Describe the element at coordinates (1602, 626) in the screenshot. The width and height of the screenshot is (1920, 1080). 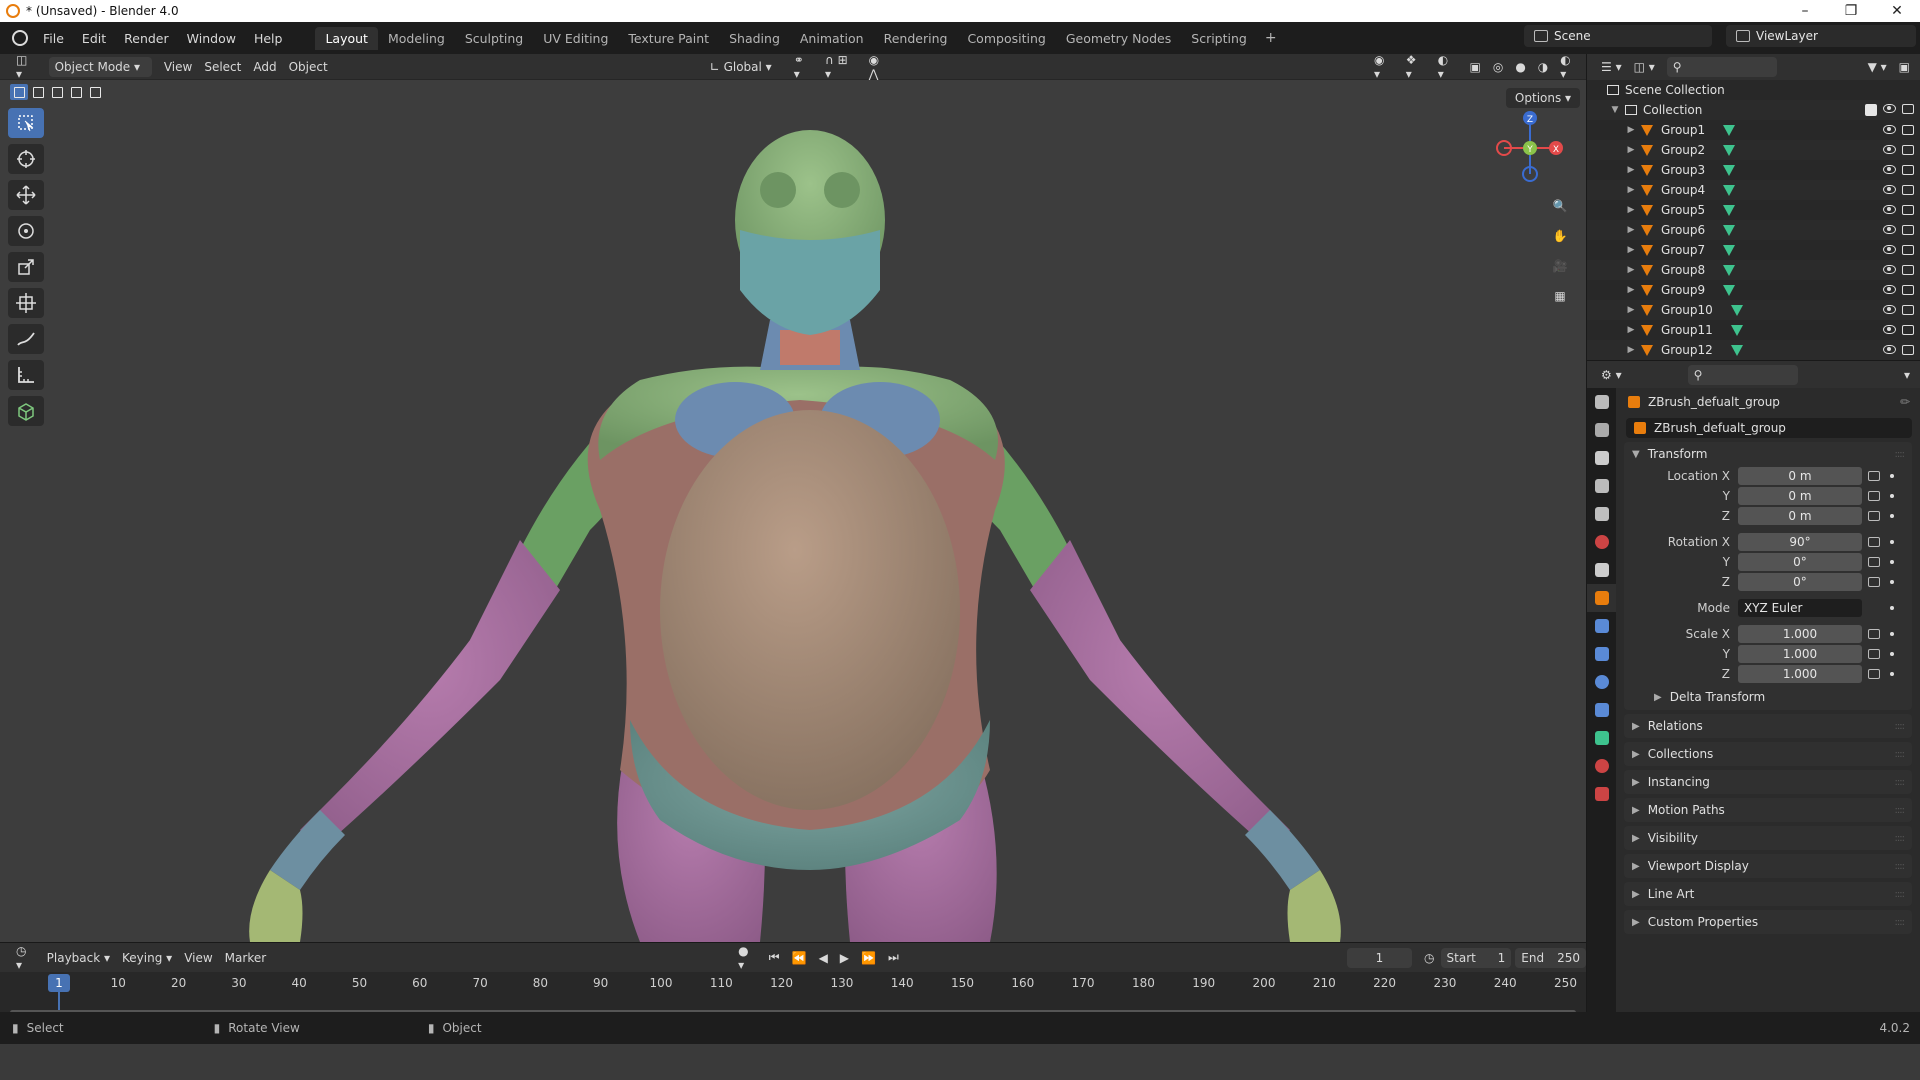
I see `modifier-tab-icon` at that location.